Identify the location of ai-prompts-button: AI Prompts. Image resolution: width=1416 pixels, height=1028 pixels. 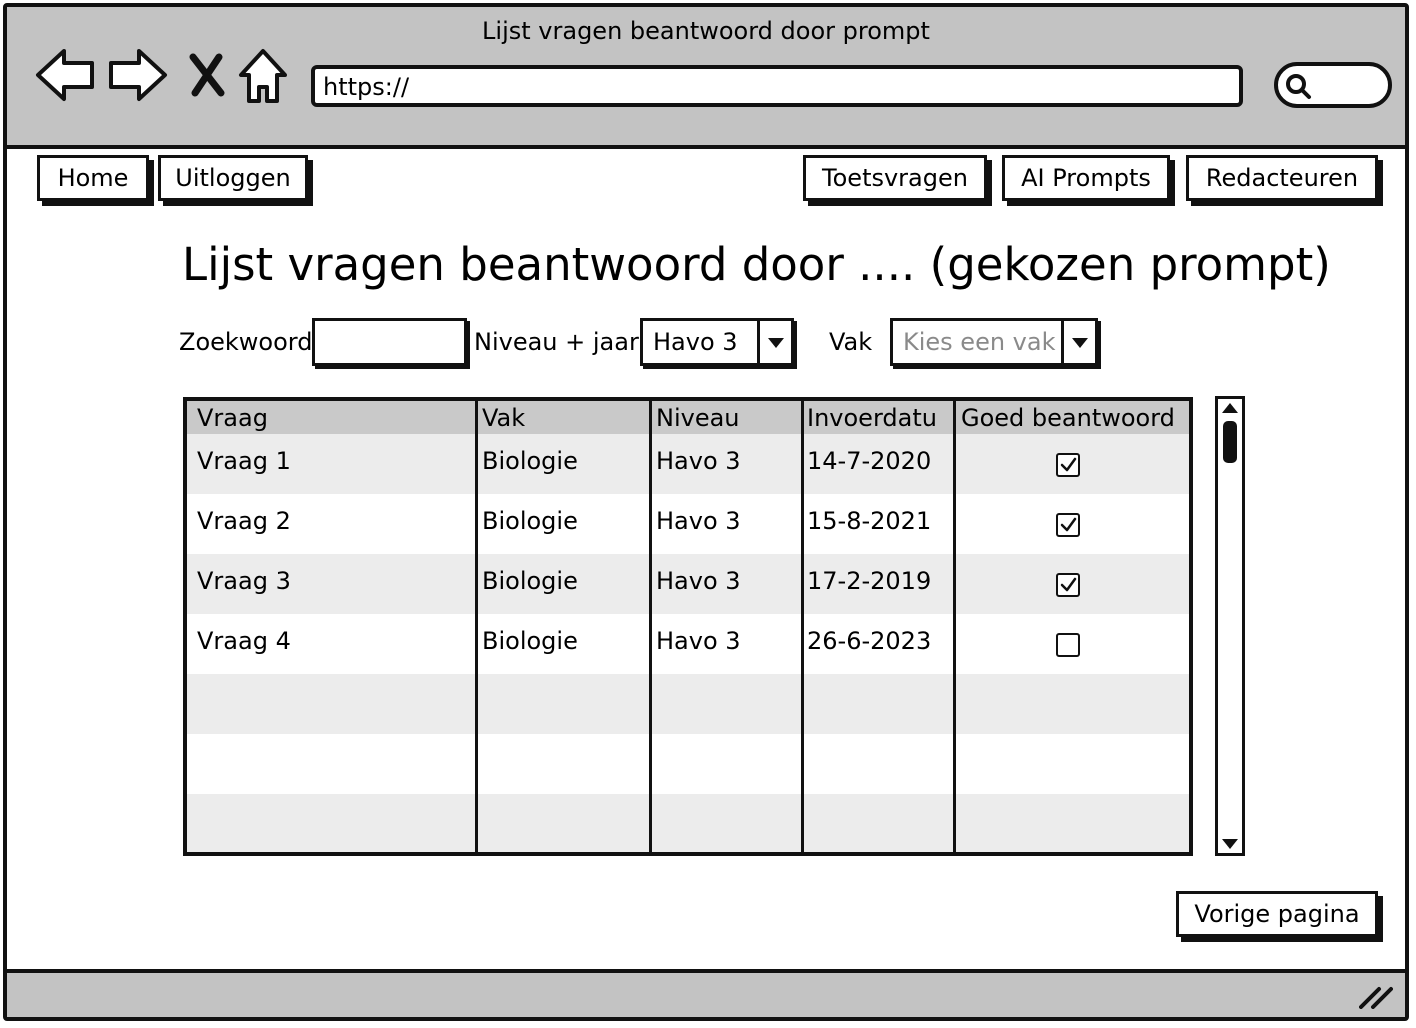
(1086, 178).